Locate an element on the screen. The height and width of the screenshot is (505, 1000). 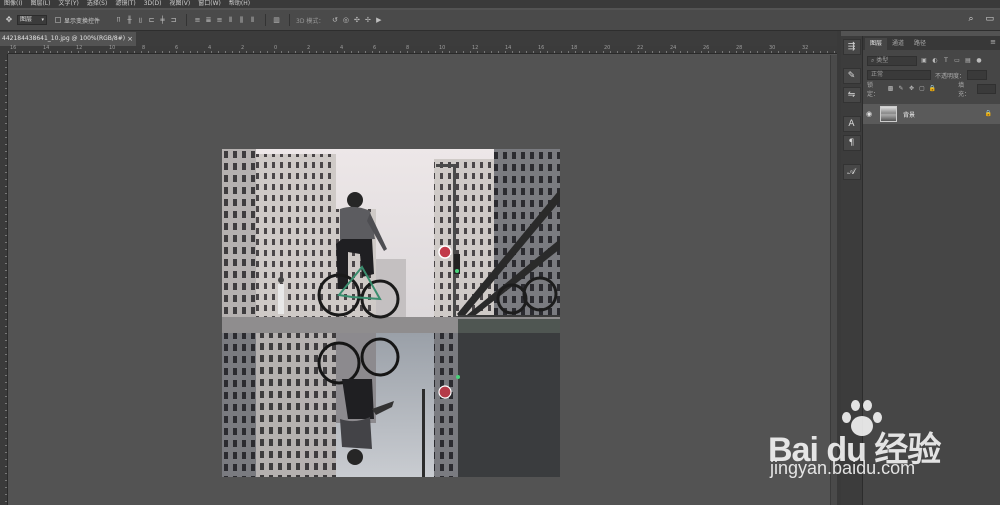
menu-help: 帮助(H) is located at coordinates (239, 4).